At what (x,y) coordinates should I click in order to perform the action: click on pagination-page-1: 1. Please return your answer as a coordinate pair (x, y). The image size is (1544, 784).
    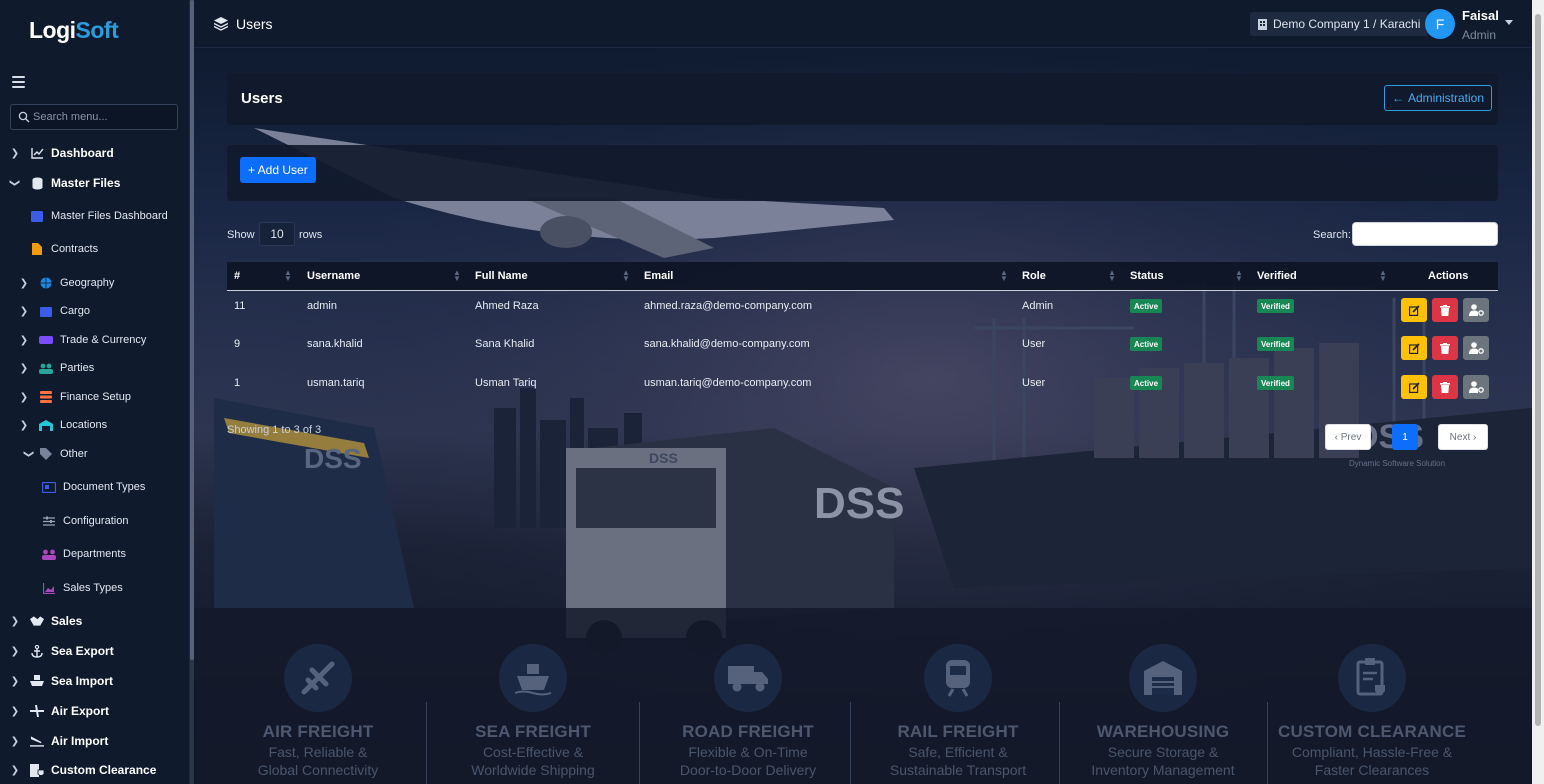
    Looking at the image, I should click on (1405, 437).